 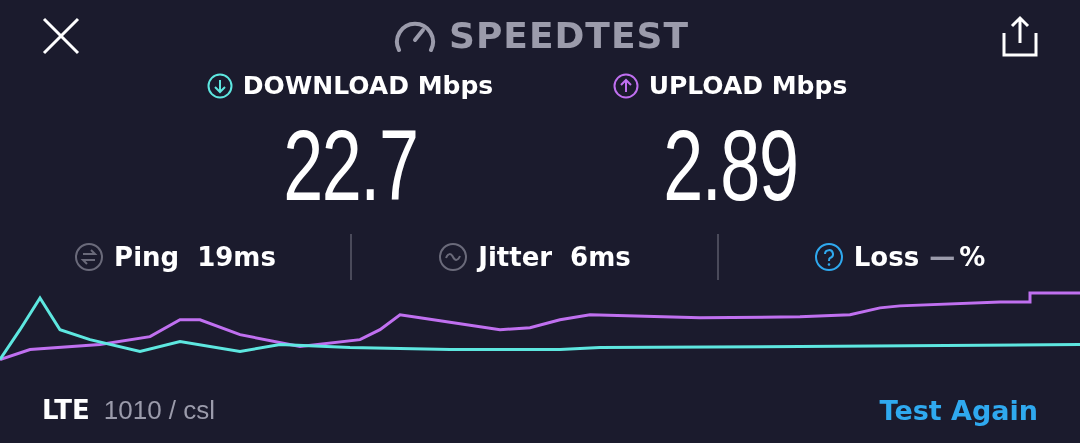 What do you see at coordinates (600, 257) in the screenshot?
I see `stat-value: 6ms` at bounding box center [600, 257].